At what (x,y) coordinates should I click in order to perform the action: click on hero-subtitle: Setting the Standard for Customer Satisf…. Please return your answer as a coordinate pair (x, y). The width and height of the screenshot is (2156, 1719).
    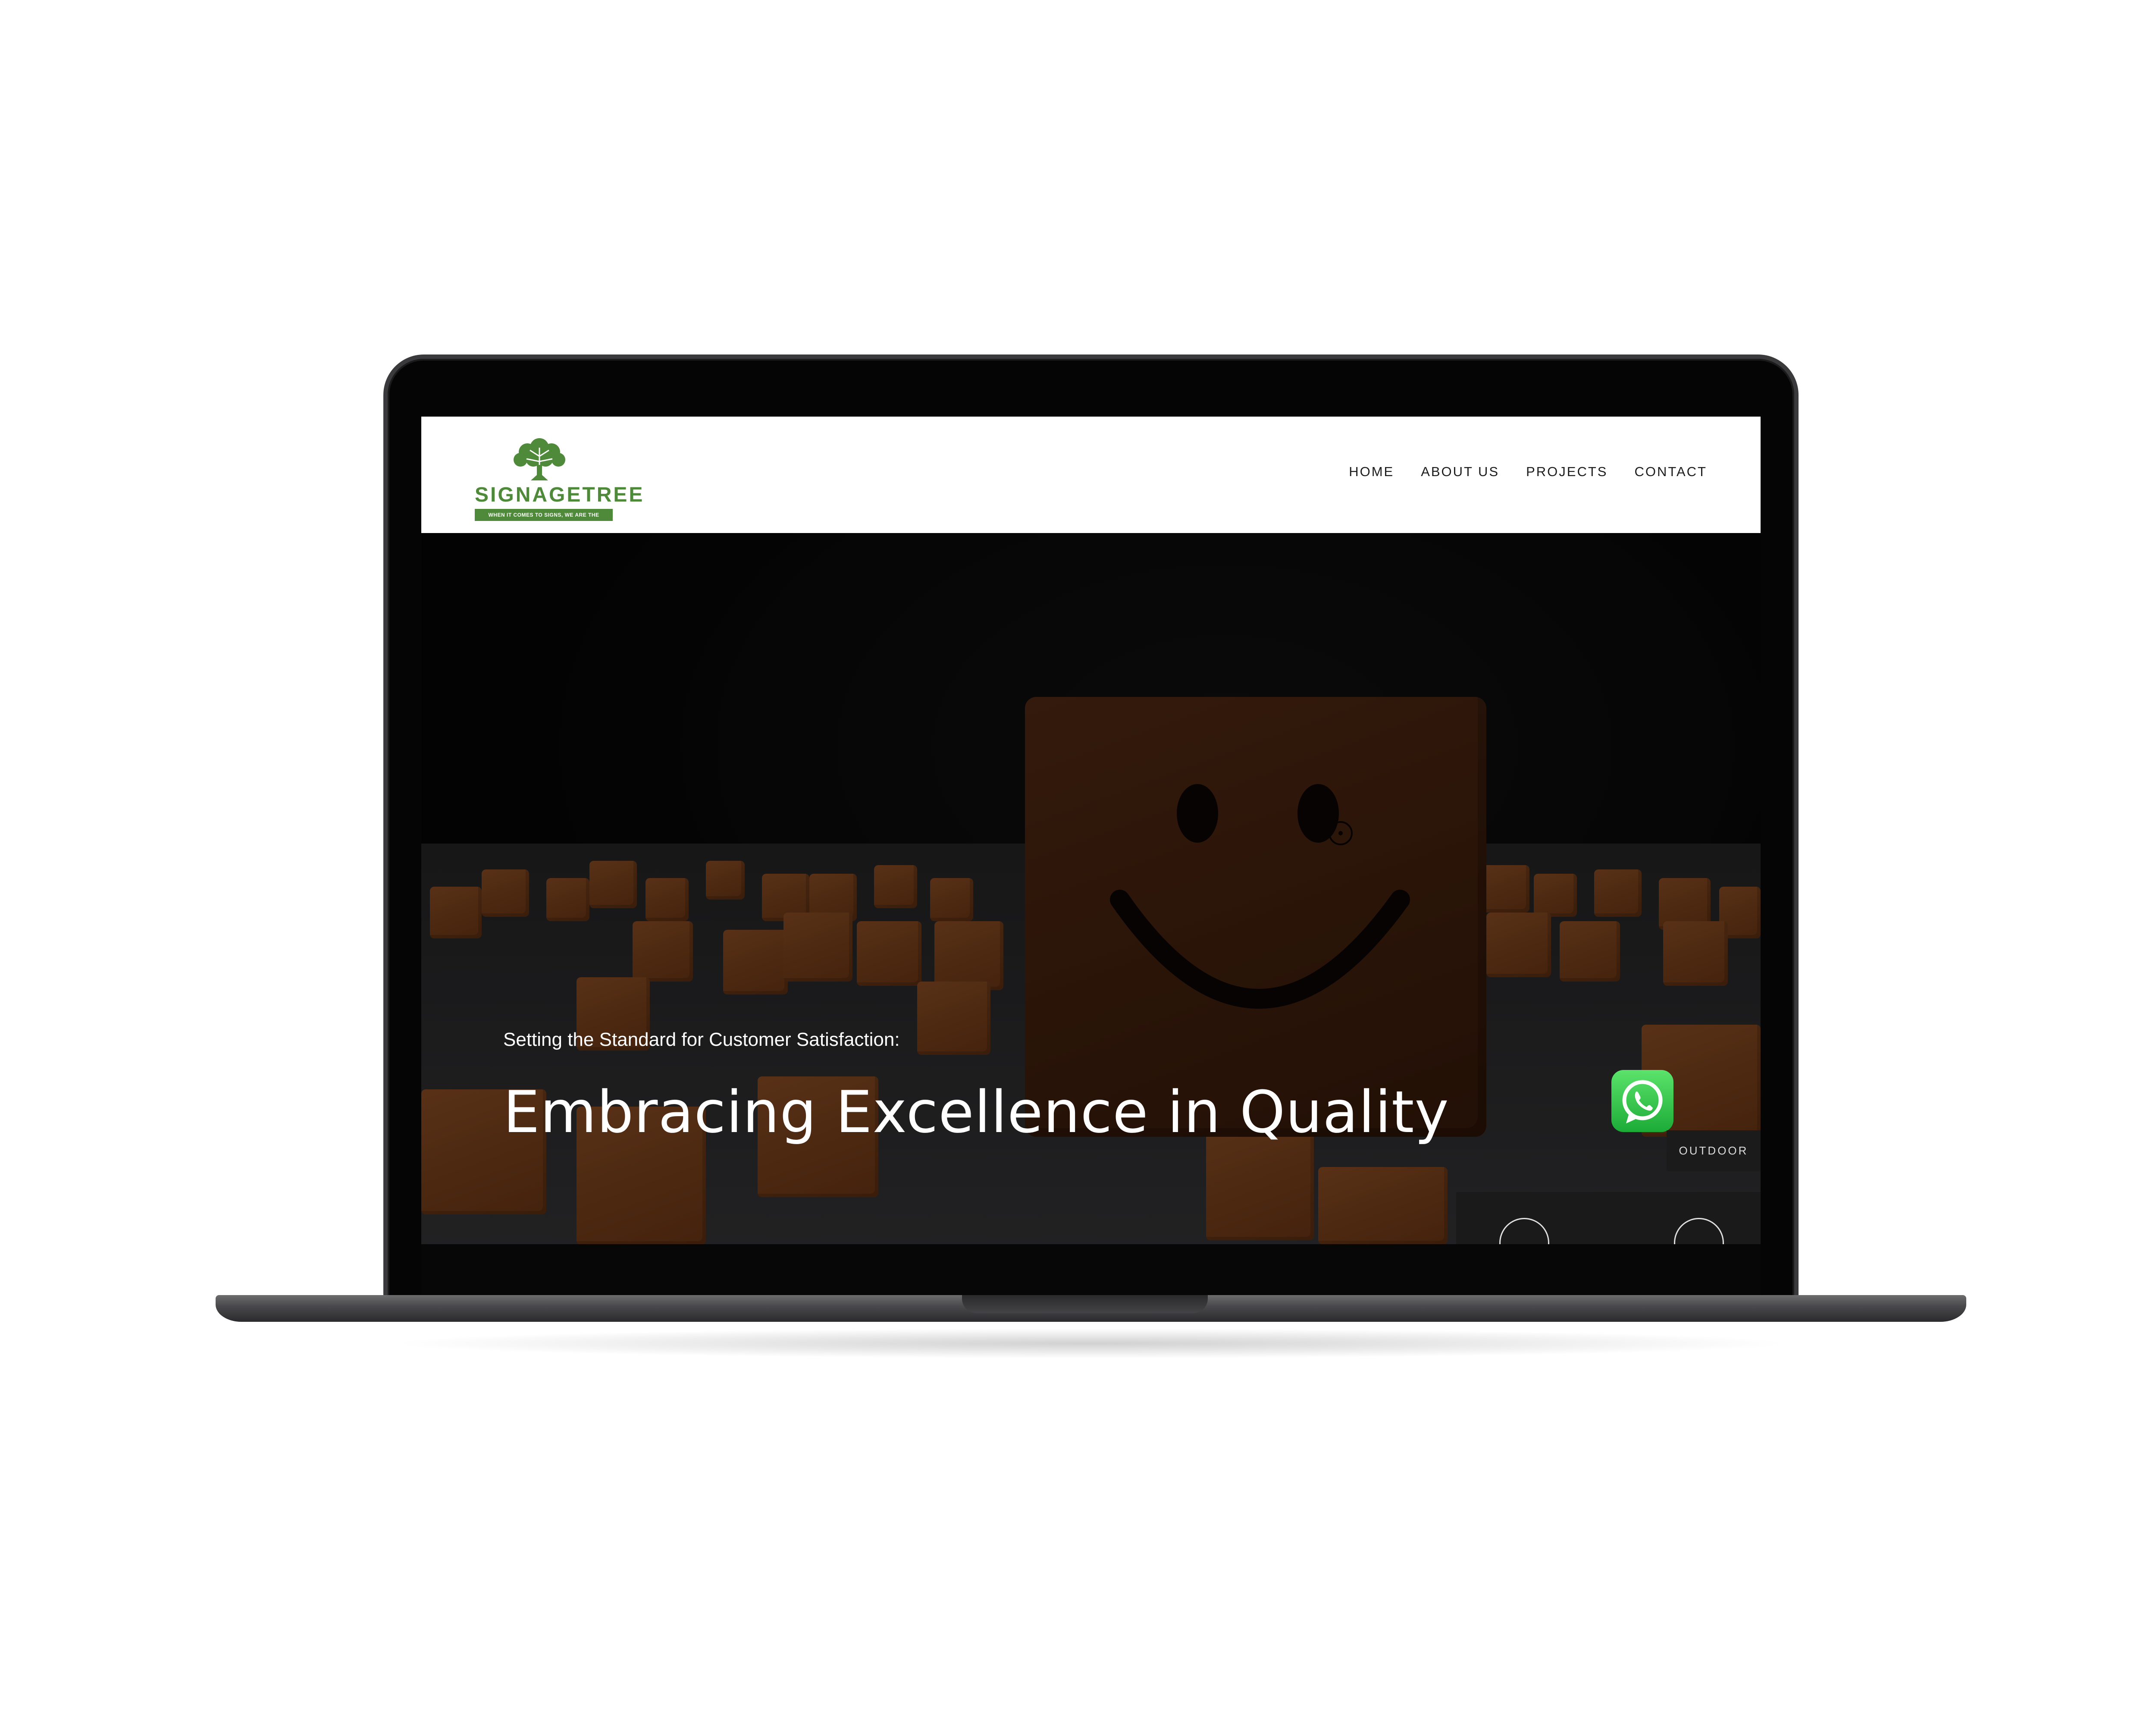
    Looking at the image, I should click on (701, 1039).